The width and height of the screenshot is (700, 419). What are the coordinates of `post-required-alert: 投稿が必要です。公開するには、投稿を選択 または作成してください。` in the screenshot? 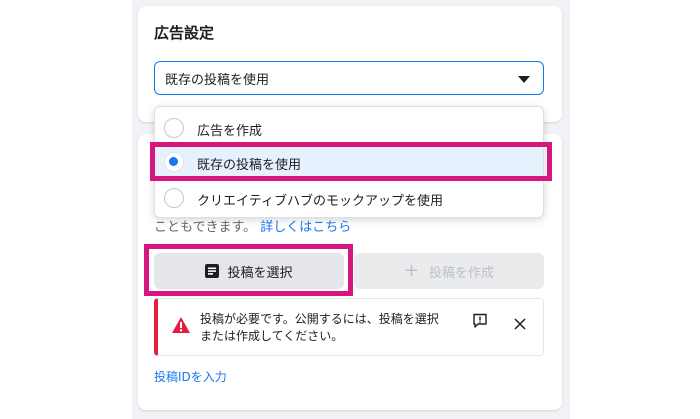 It's located at (349, 327).